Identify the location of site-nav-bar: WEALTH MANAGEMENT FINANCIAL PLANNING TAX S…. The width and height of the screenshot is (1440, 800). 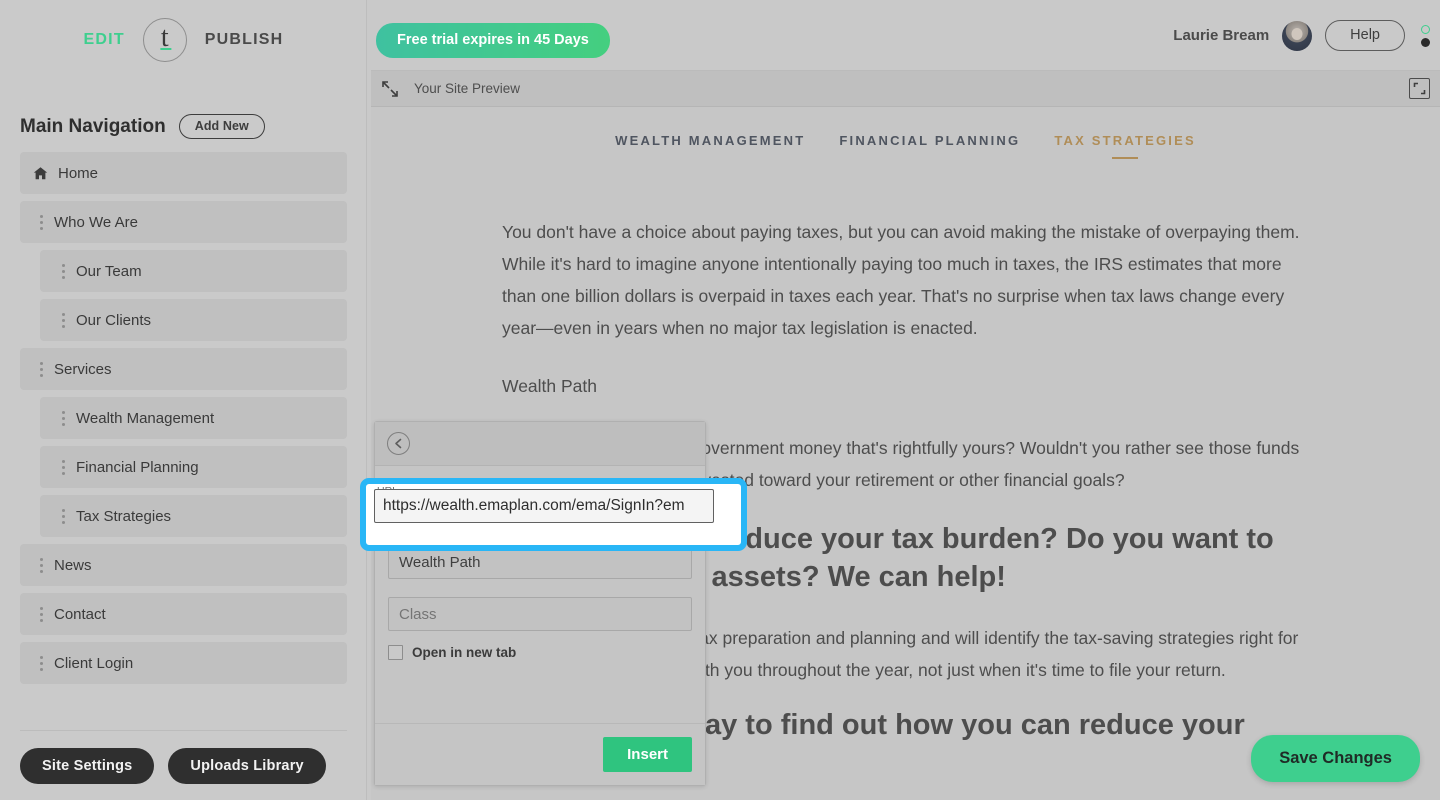
(905, 127).